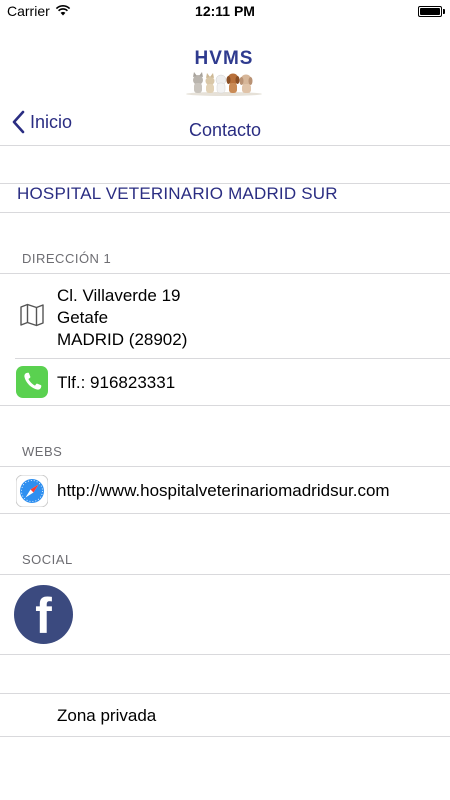  Describe the element at coordinates (225, 316) in the screenshot. I see `address-row: Cl. Villaverde 19 Getafe MADRID (28902)` at that location.